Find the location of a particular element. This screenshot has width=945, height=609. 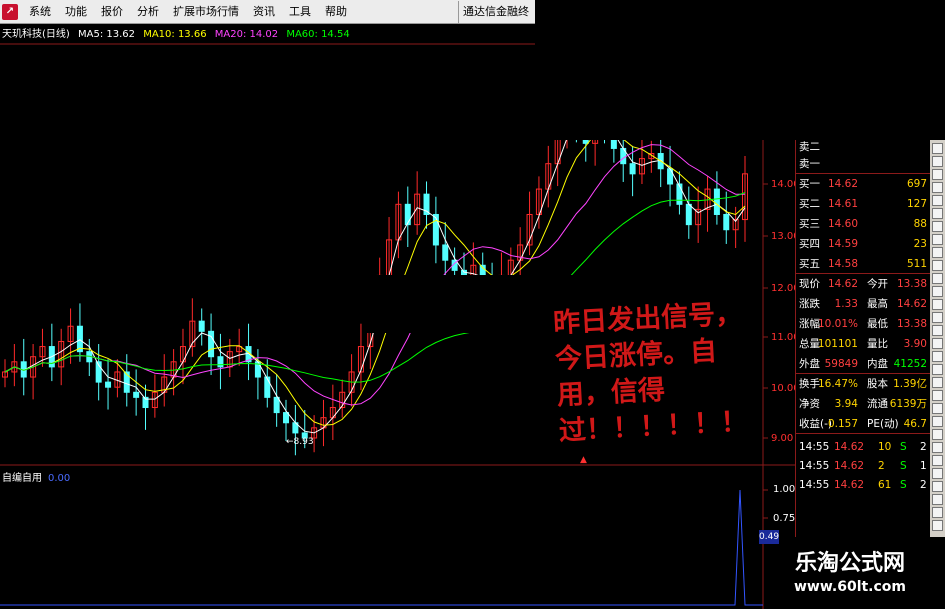

buy-level-price: 14.61 is located at coordinates (842, 204).